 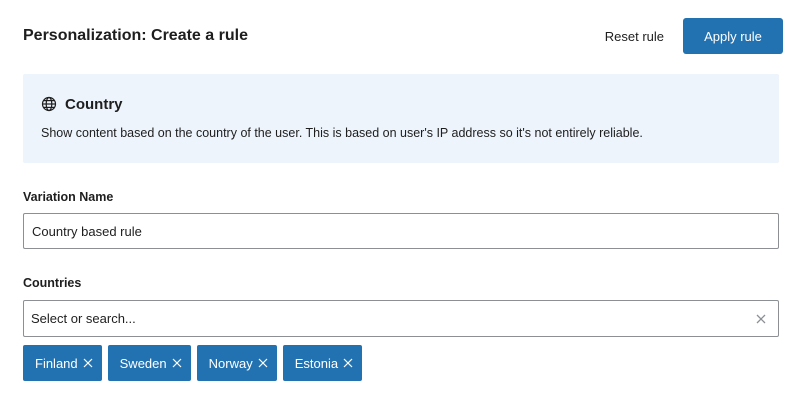 I want to click on countries-label: Countries, so click(x=52, y=283).